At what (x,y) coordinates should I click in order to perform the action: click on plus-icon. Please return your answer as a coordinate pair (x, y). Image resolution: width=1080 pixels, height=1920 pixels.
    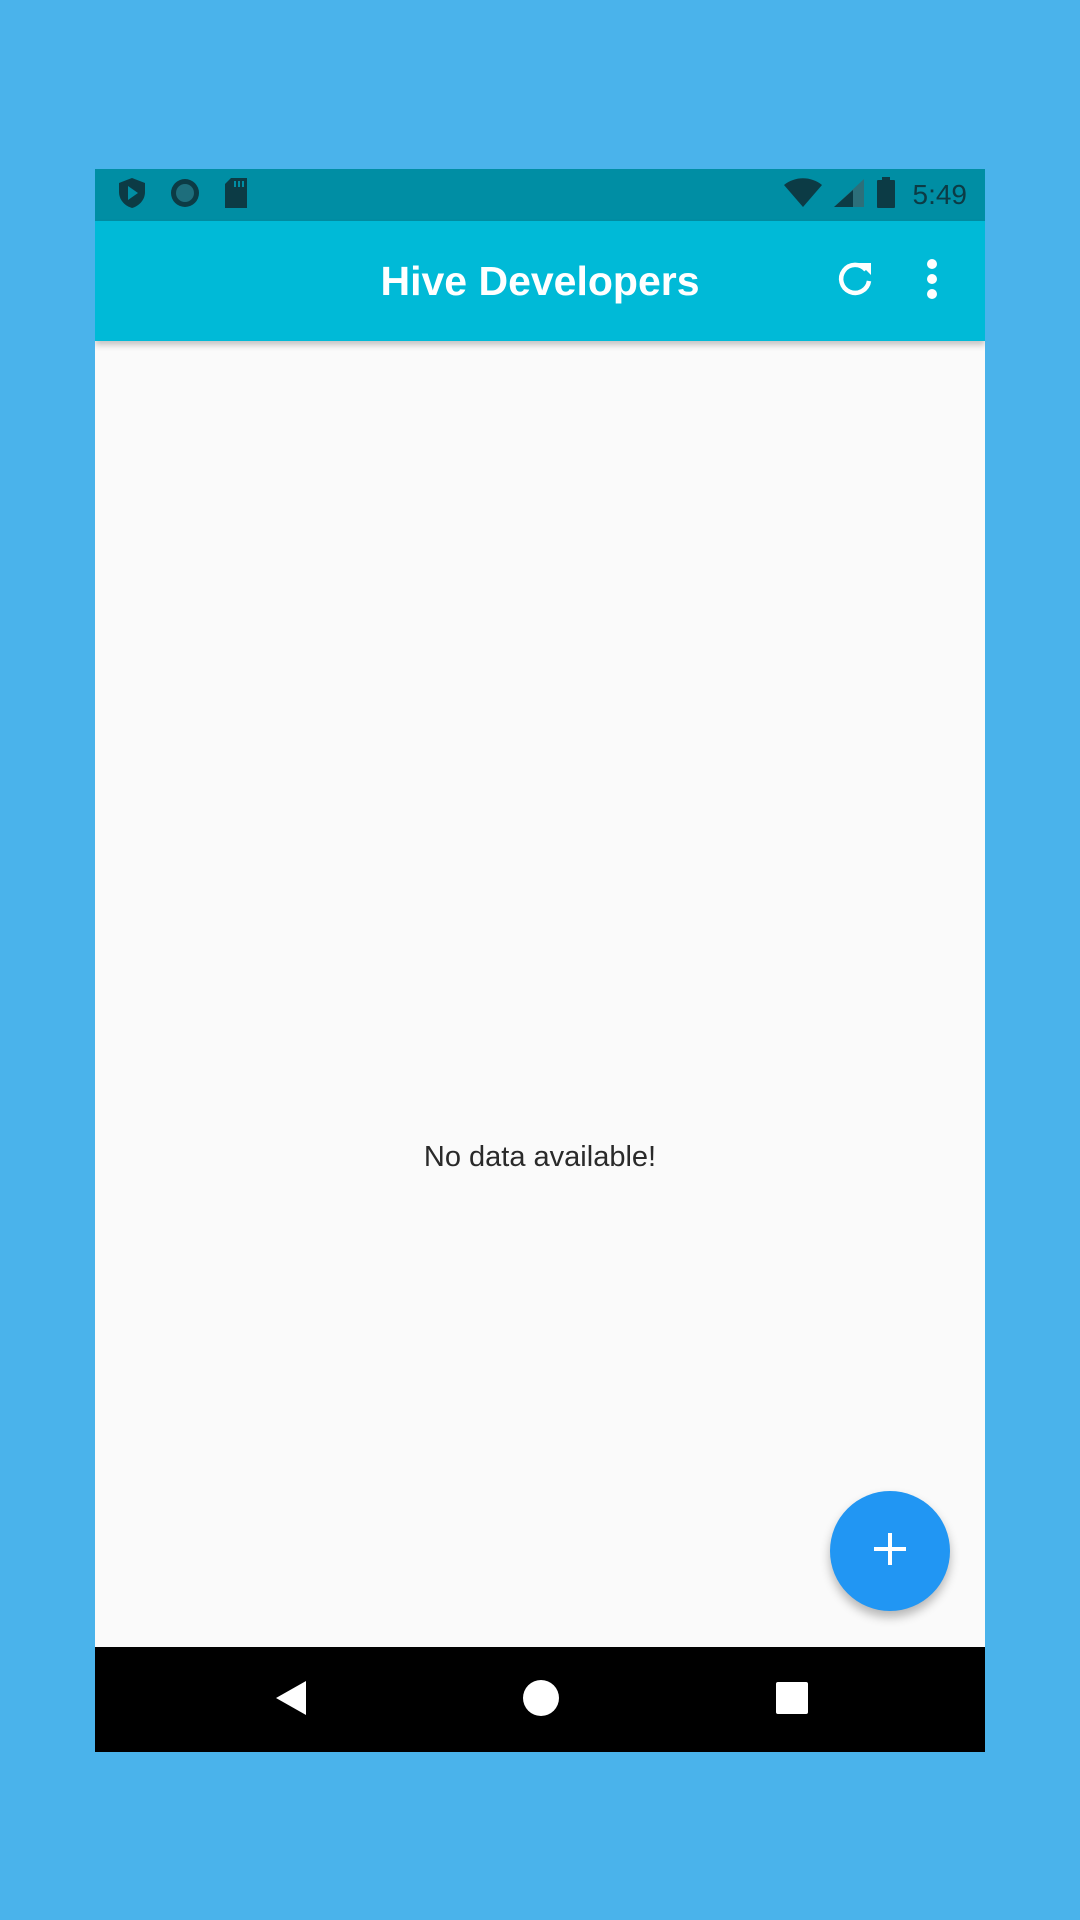
    Looking at the image, I should click on (890, 1551).